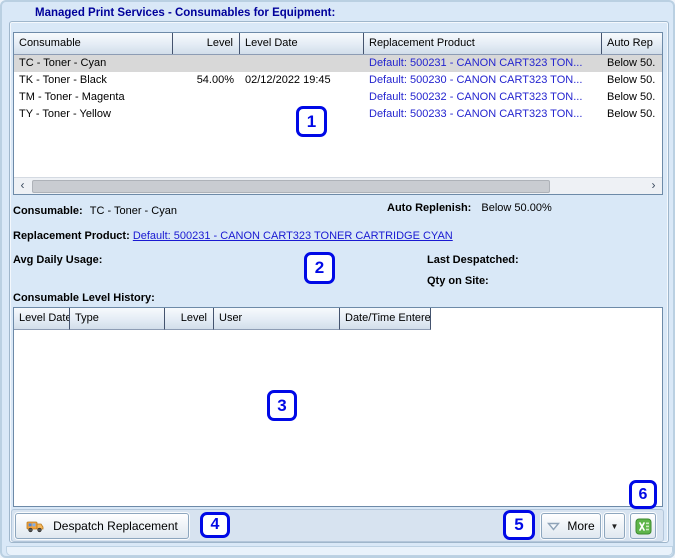  I want to click on annotation-1: 1, so click(311, 121).